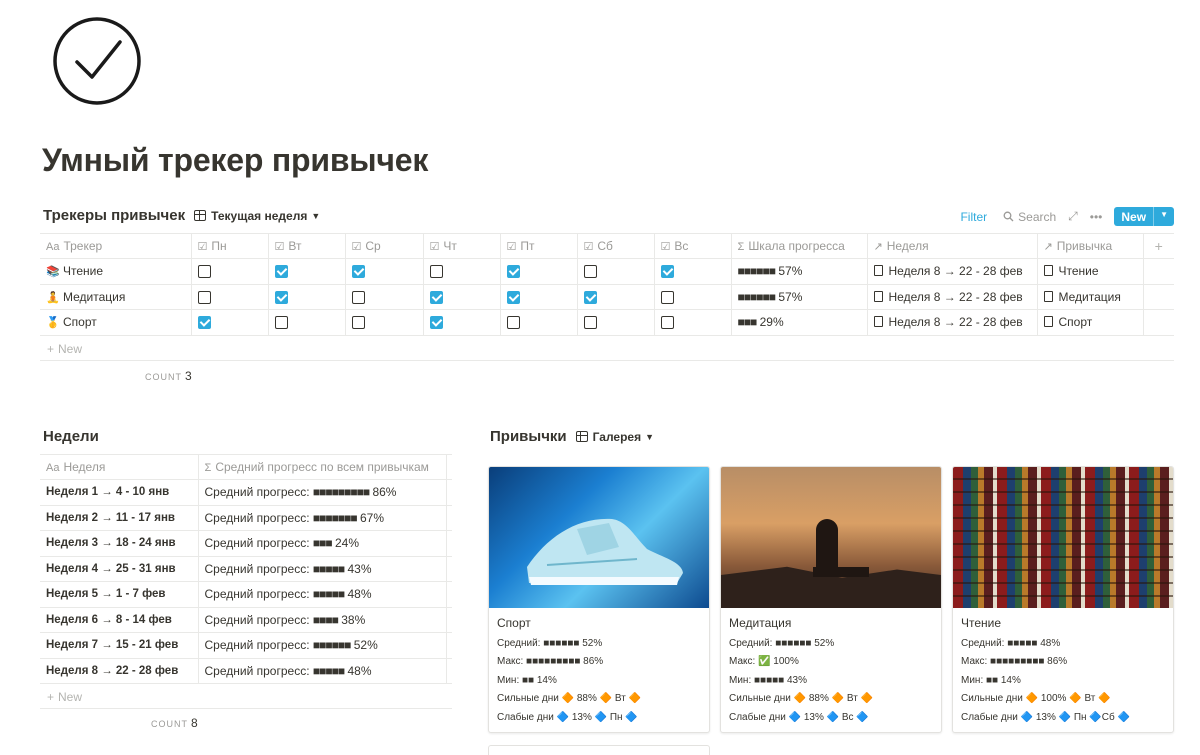 This screenshot has height=755, width=1200. Describe the element at coordinates (119, 492) in the screenshot. I see `week-name-cell: Неделя 1 → 4 - 10 янв` at that location.